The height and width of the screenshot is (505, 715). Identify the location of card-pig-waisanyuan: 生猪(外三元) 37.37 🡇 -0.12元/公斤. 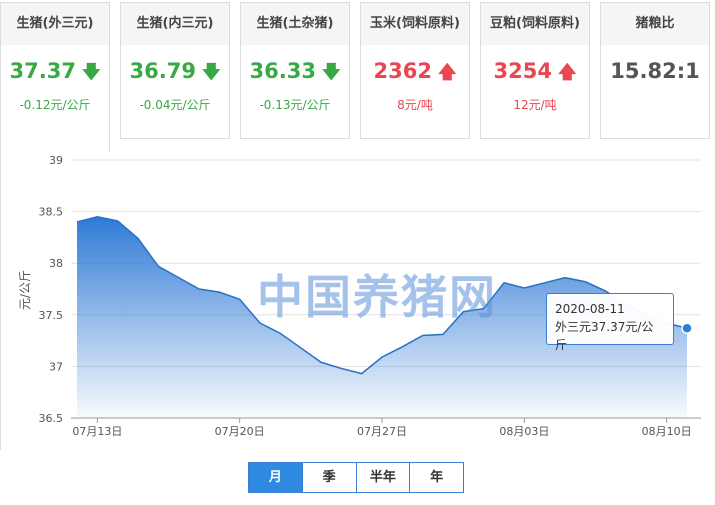
(55, 77).